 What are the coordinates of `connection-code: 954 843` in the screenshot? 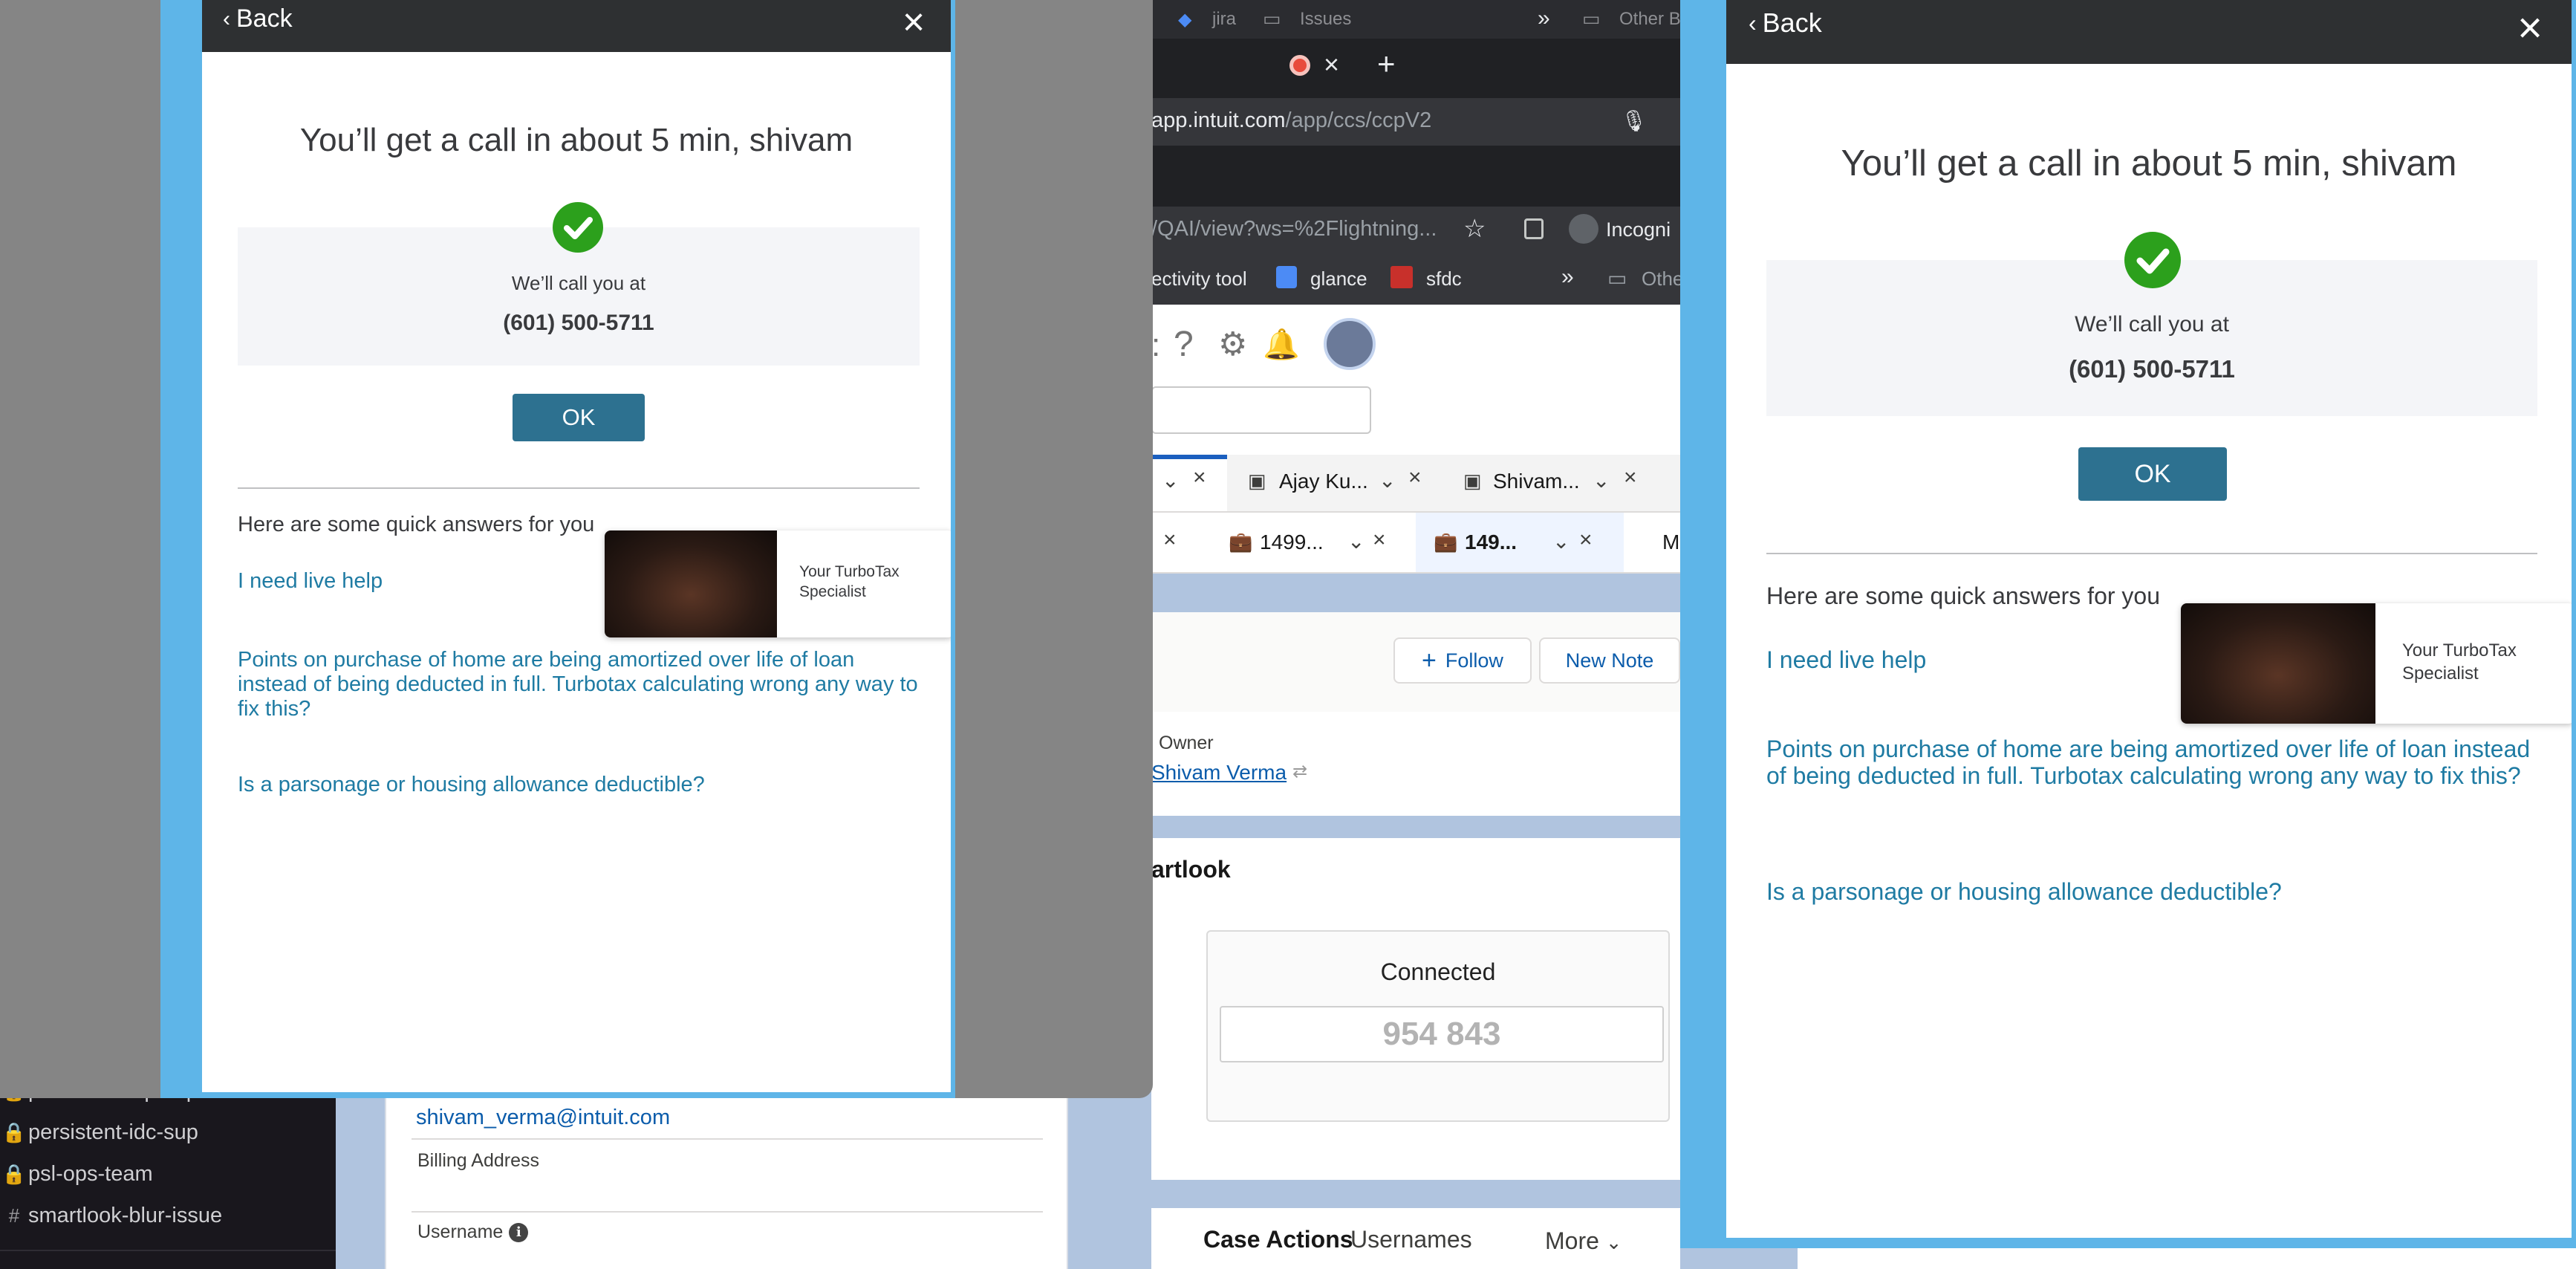 It's located at (1442, 1034).